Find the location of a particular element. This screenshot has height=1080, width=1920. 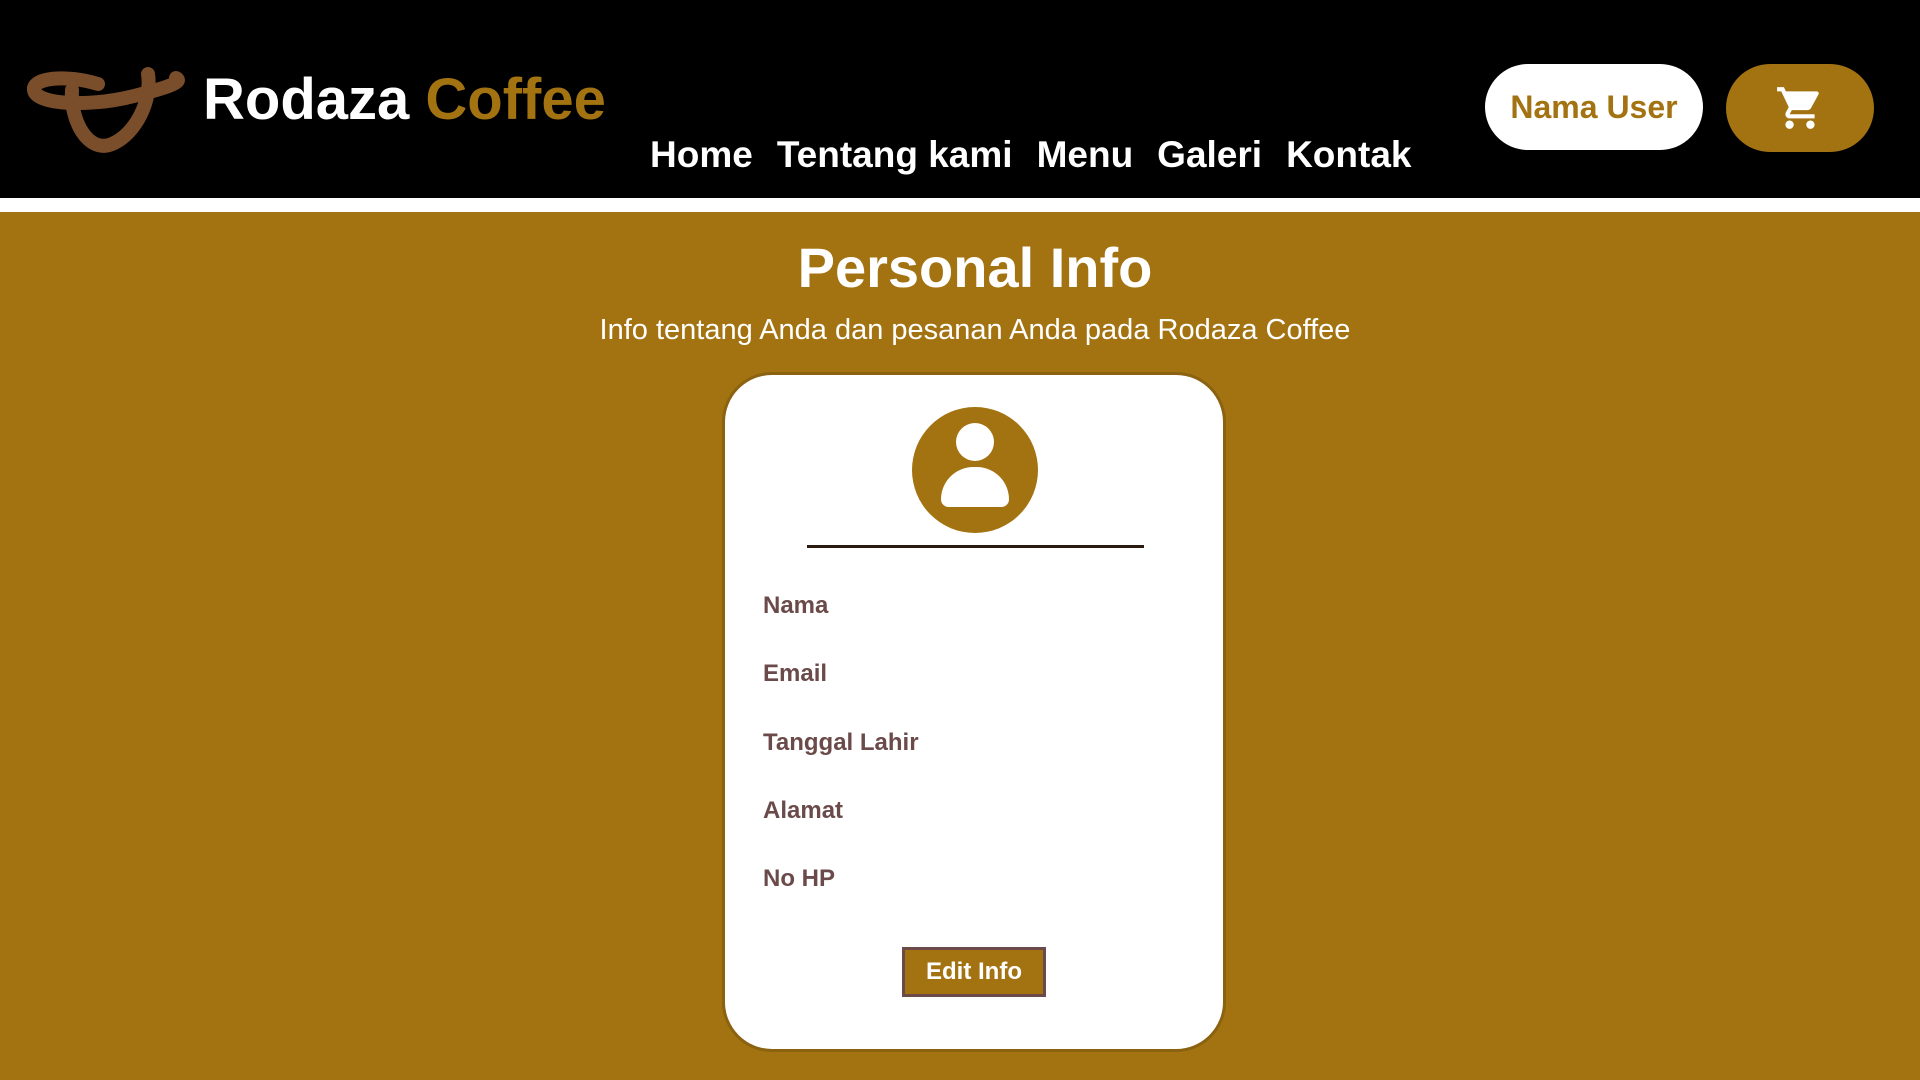

nav-galeri: Galeri is located at coordinates (1209, 155).